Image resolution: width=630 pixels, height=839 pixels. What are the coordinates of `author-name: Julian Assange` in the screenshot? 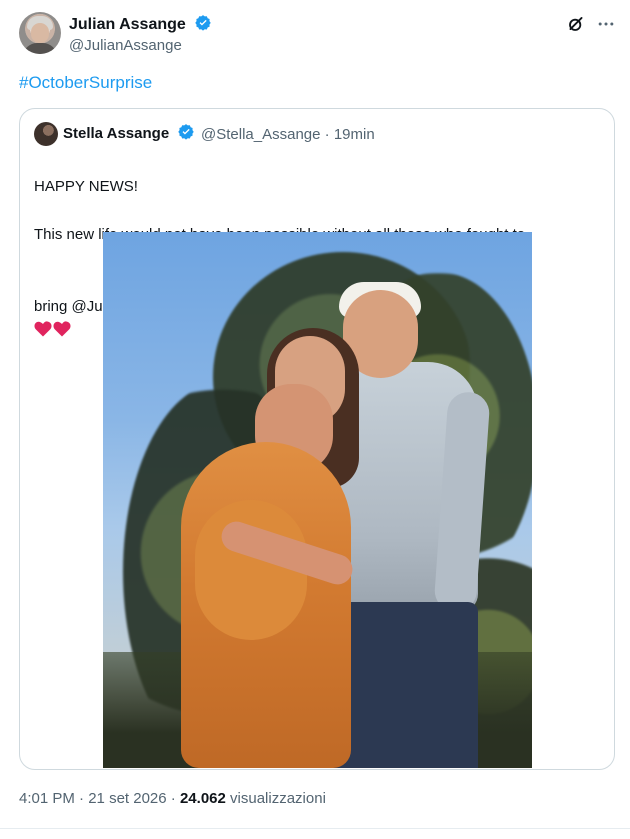 It's located at (140, 24).